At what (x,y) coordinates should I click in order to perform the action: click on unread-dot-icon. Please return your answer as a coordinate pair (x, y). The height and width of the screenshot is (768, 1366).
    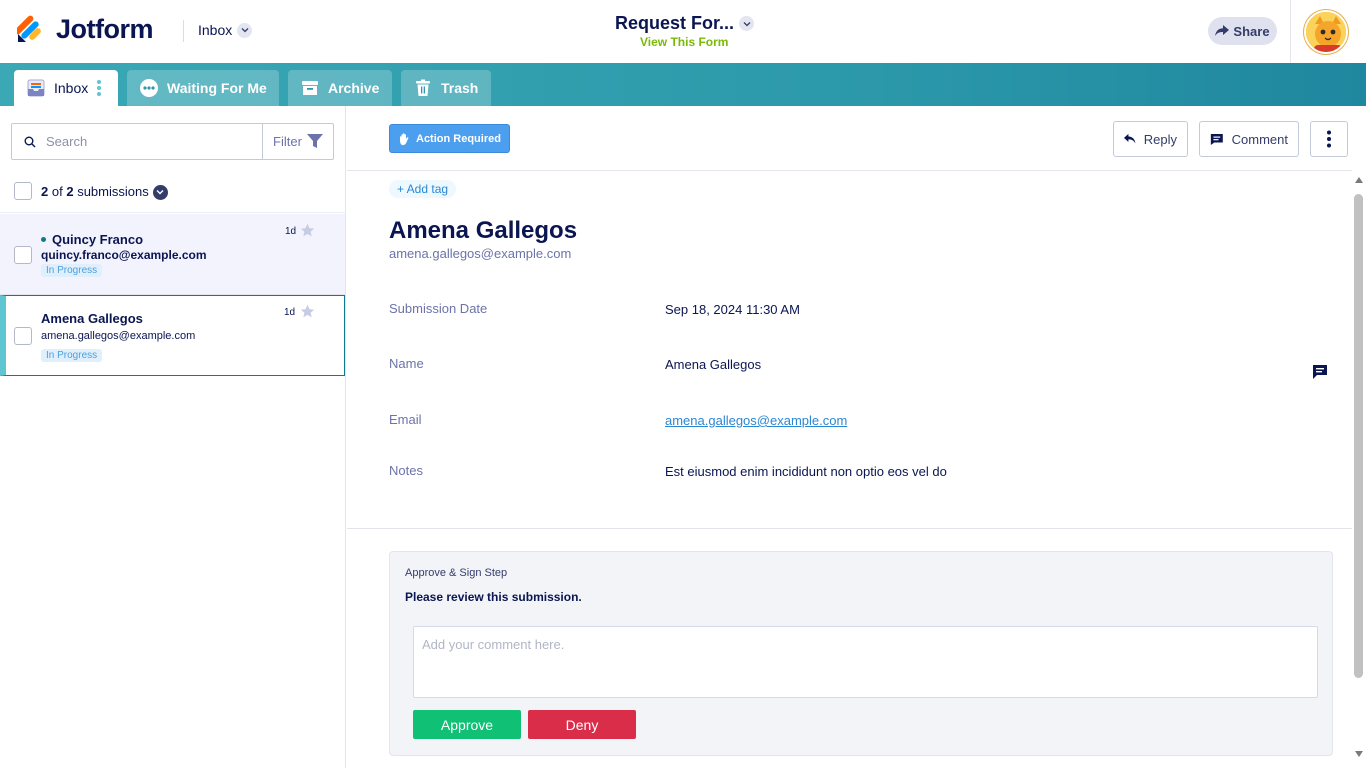
    Looking at the image, I should click on (43, 239).